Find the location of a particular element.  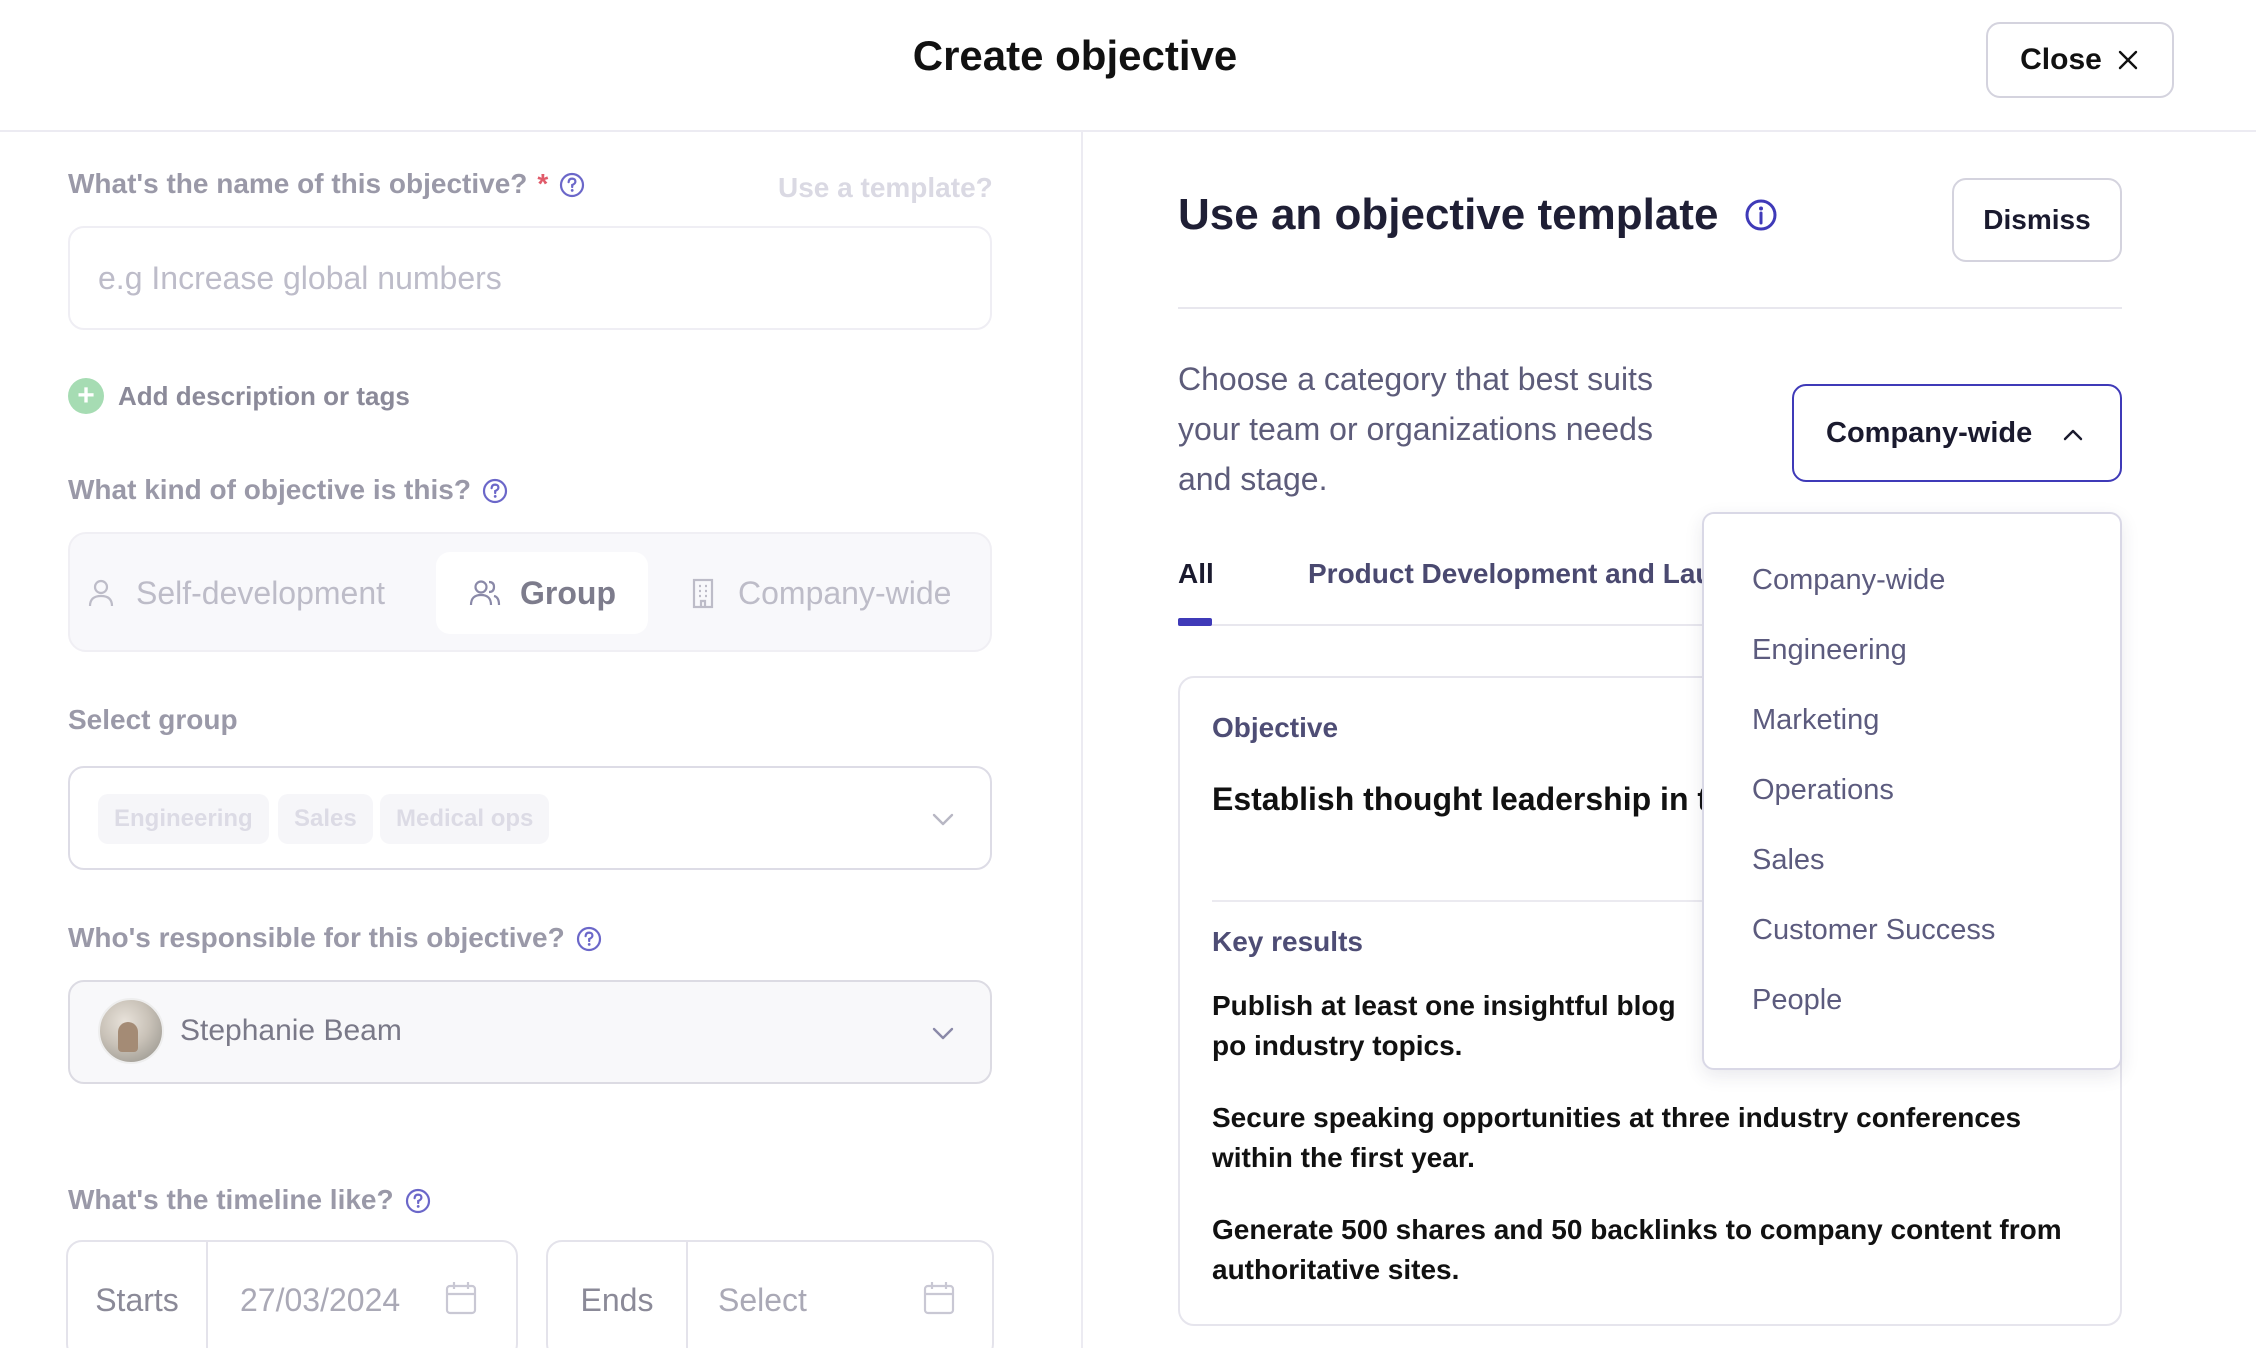

end-date-field: Ends Select is located at coordinates (770, 1294).